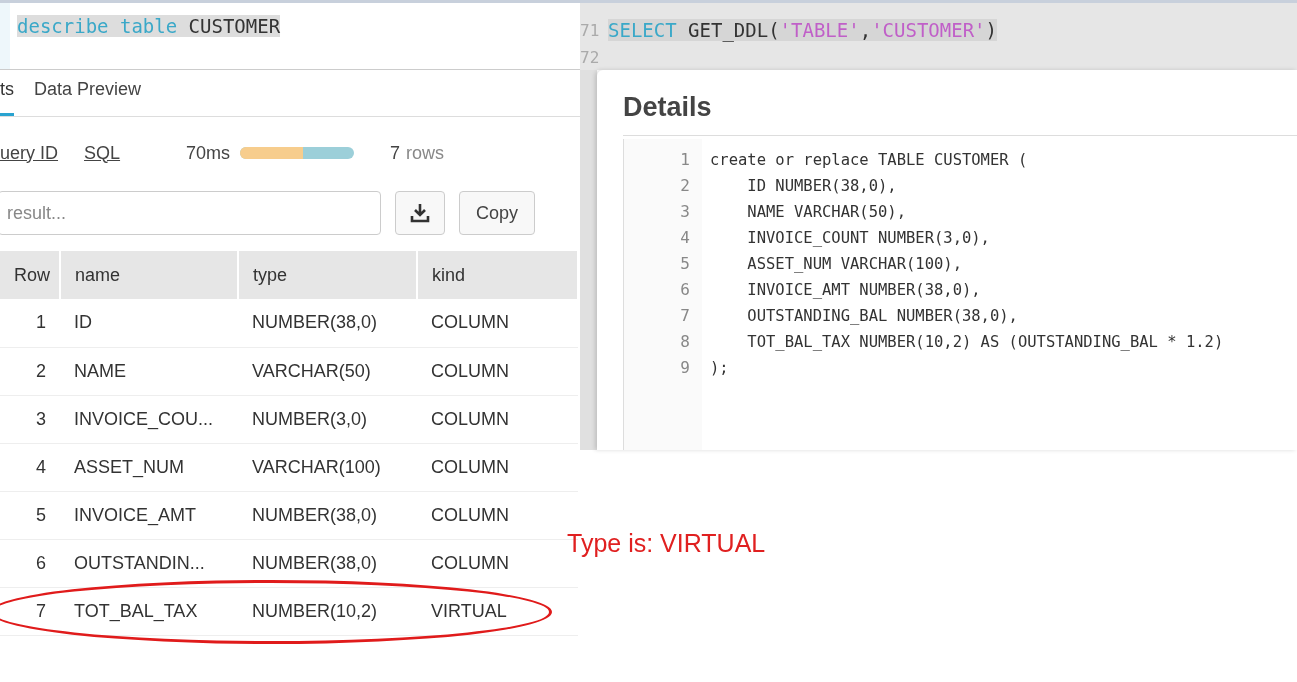  Describe the element at coordinates (30, 419) in the screenshot. I see `table-cell: 3` at that location.